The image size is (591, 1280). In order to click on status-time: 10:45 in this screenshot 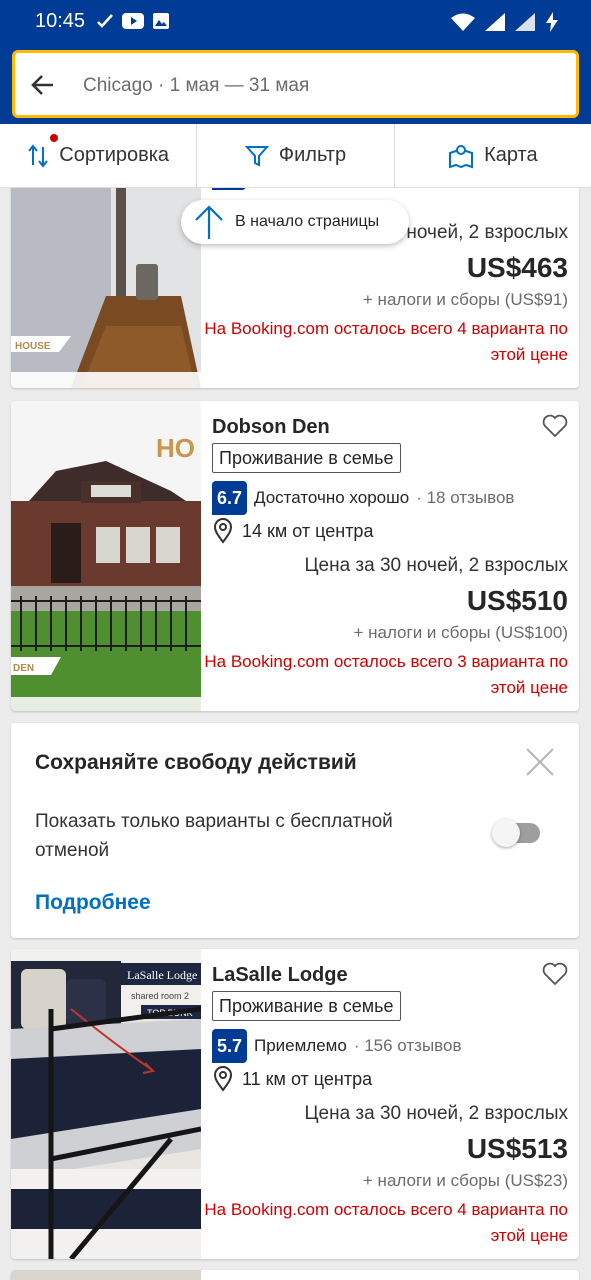, I will do `click(60, 21)`.